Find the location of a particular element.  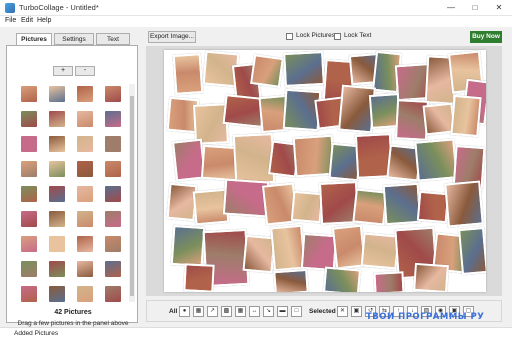

status-bar: Added Pictures is located at coordinates (256, 333).